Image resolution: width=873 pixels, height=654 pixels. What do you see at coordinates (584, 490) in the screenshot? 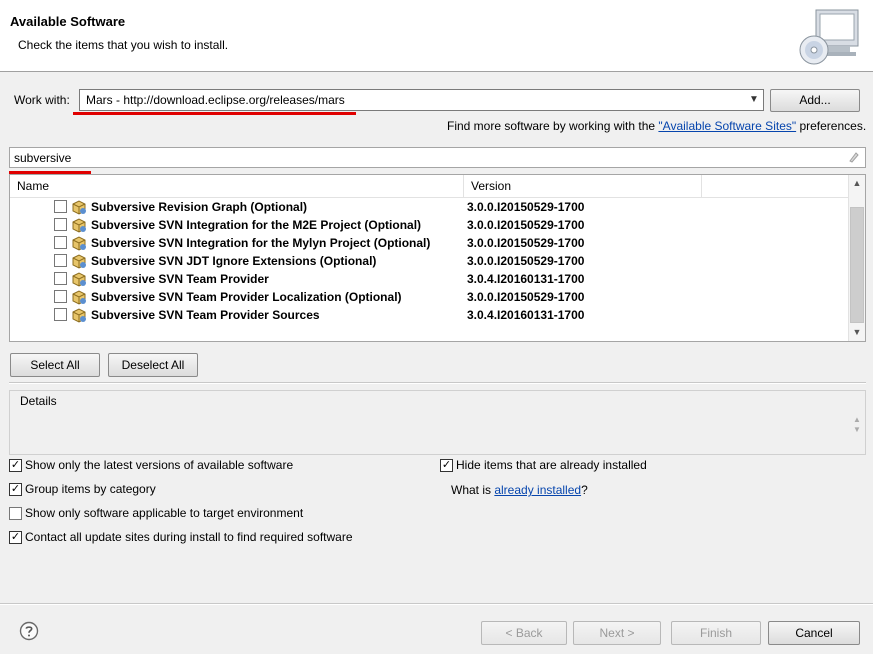
I see `what-is-suffix: ?` at bounding box center [584, 490].